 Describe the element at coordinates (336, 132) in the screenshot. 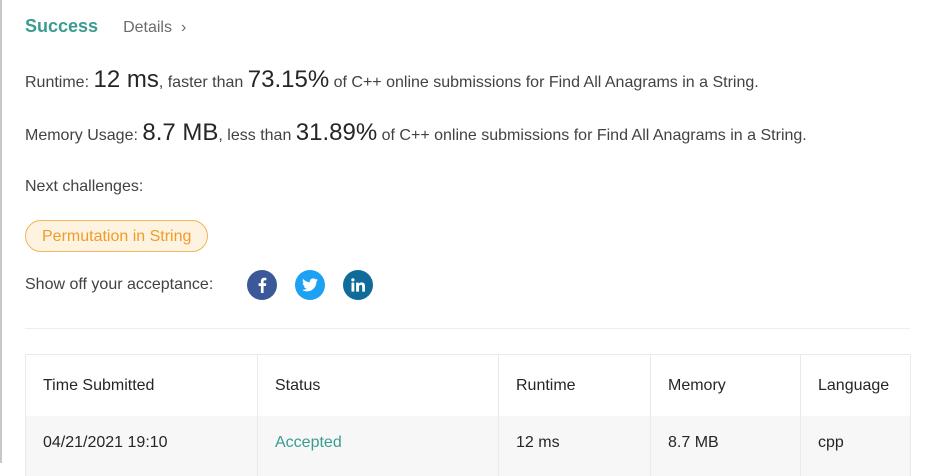

I see `memory-percent: 31.89%` at that location.